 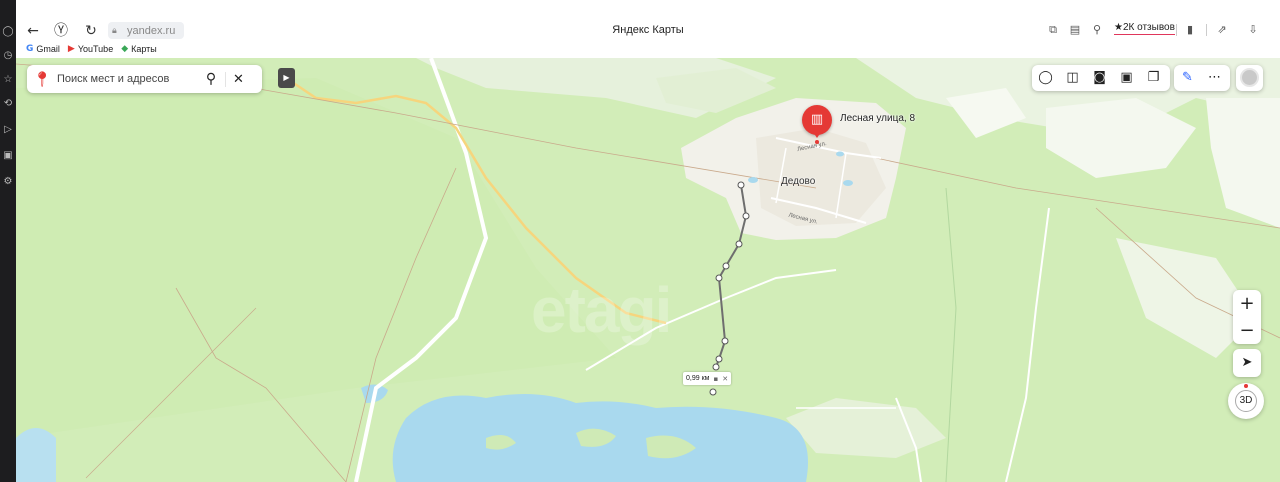 What do you see at coordinates (1097, 30) in the screenshot?
I see `location-icon: ⚲` at bounding box center [1097, 30].